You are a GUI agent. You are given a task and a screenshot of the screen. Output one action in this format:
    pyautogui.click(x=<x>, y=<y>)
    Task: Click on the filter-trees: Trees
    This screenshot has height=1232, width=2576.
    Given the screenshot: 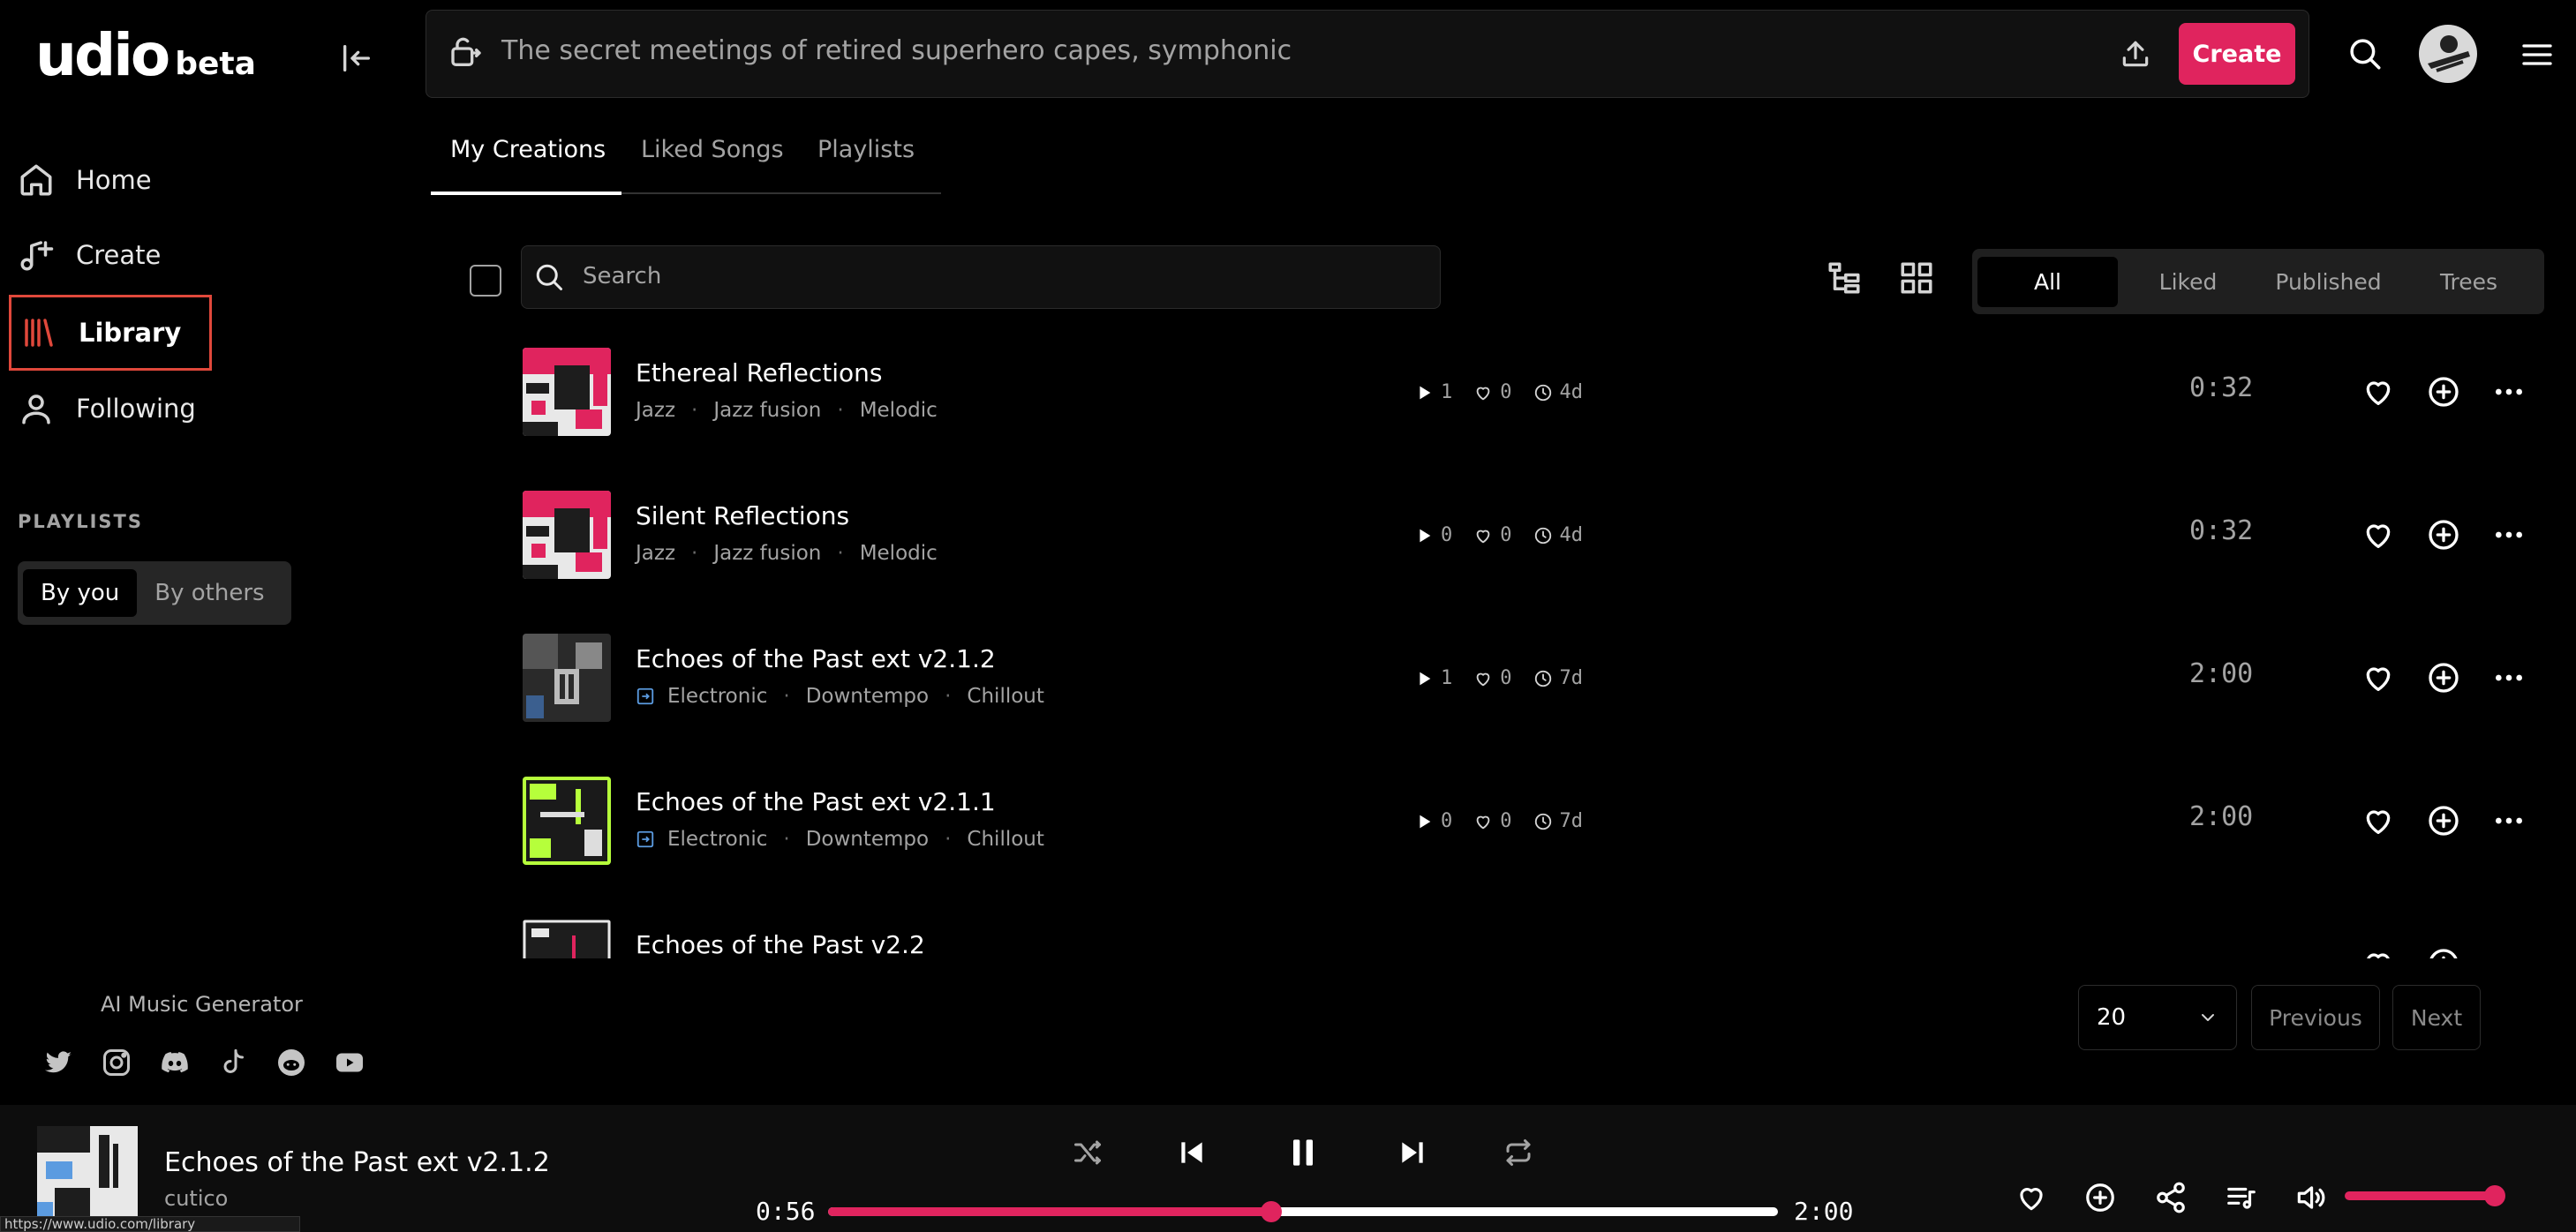 What is the action you would take?
    pyautogui.click(x=2469, y=282)
    